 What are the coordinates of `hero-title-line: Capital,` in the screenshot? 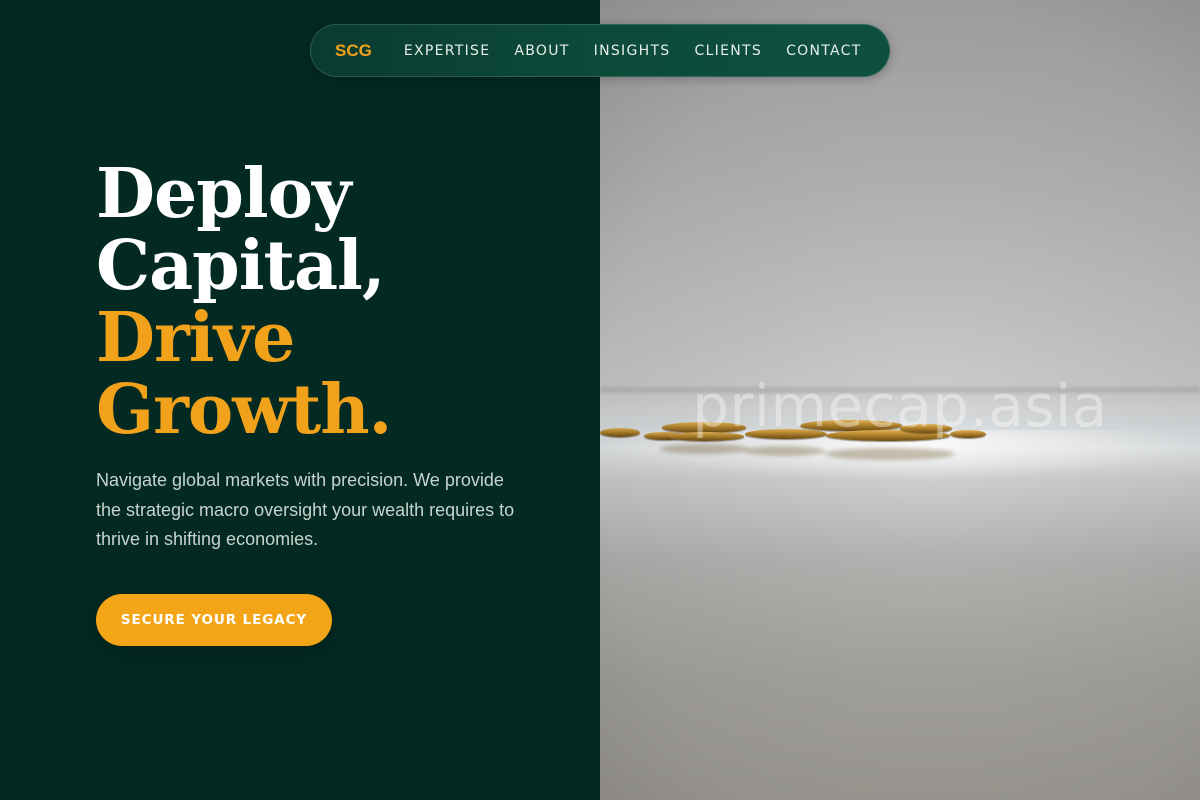 It's located at (241, 266).